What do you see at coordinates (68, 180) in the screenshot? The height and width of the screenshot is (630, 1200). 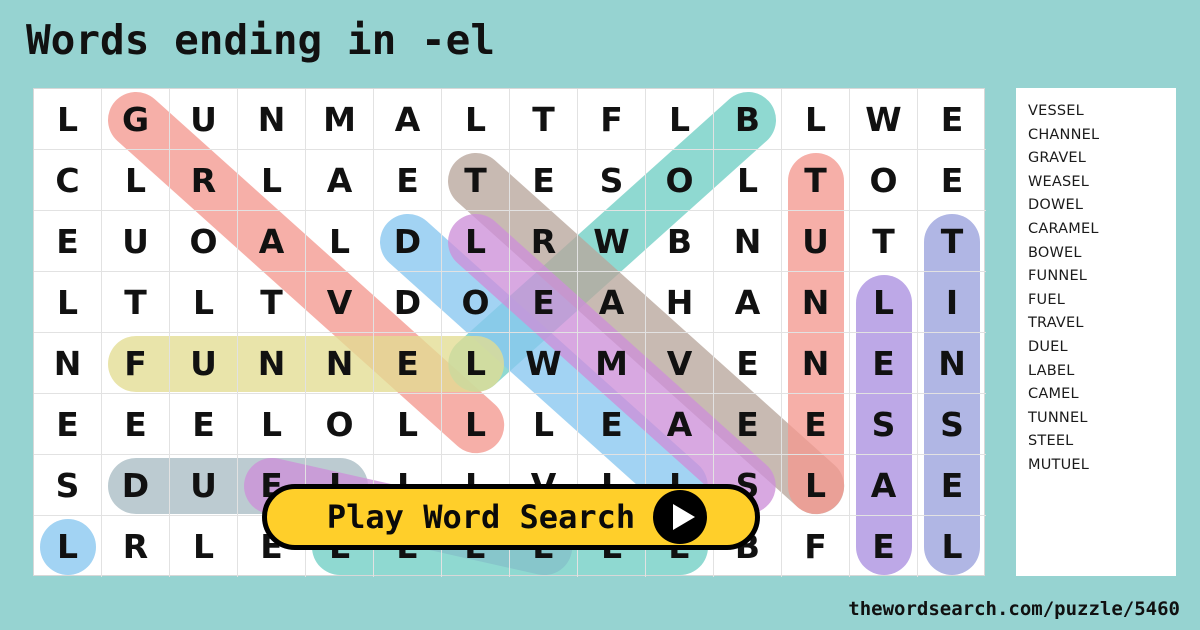 I see `grid-cell: C` at bounding box center [68, 180].